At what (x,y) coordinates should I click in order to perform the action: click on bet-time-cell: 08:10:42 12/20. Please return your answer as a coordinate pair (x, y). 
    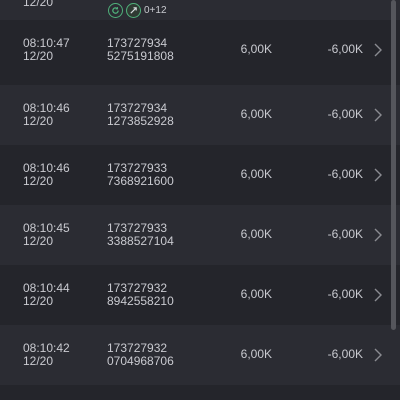
    Looking at the image, I should click on (46, 355).